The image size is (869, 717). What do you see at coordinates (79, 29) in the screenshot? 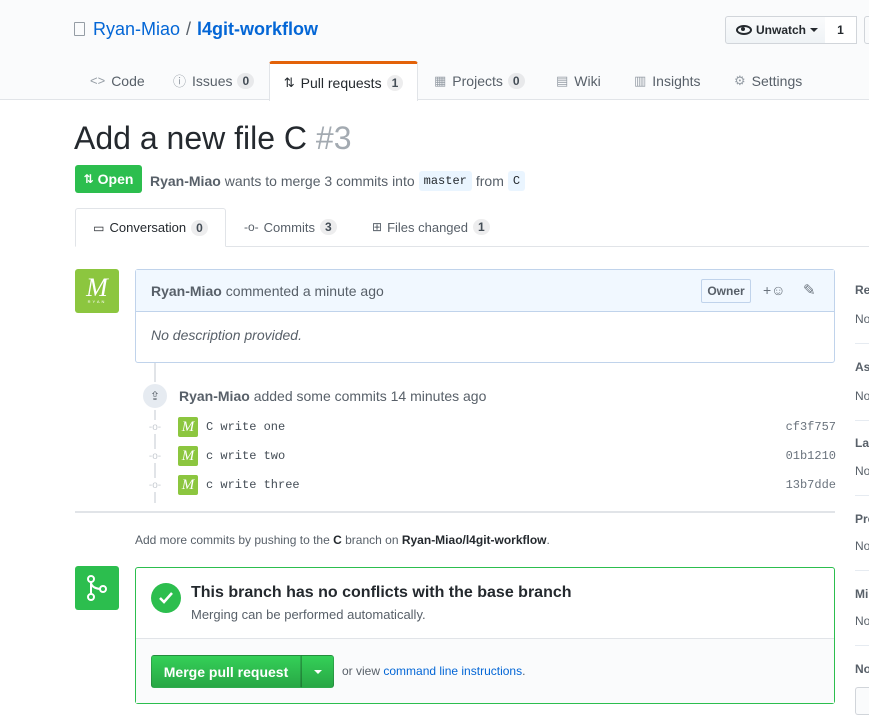
I see `repo-book-icon` at bounding box center [79, 29].